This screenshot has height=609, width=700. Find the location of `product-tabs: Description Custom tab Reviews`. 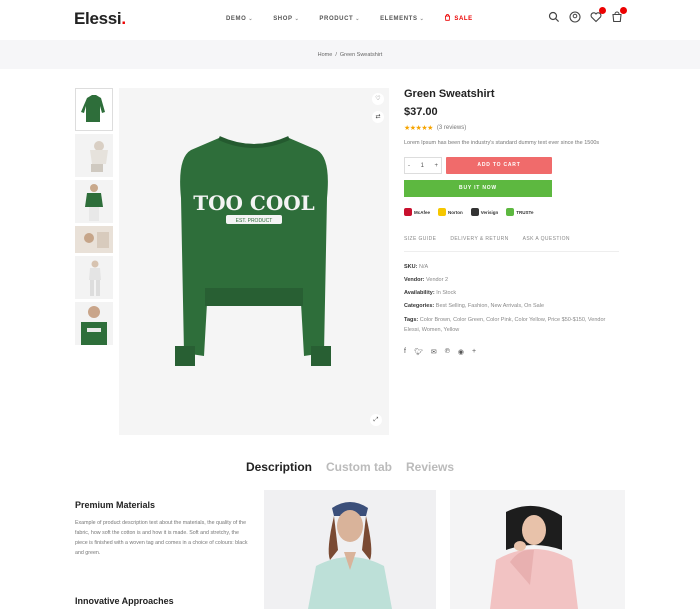

product-tabs: Description Custom tab Reviews is located at coordinates (350, 467).